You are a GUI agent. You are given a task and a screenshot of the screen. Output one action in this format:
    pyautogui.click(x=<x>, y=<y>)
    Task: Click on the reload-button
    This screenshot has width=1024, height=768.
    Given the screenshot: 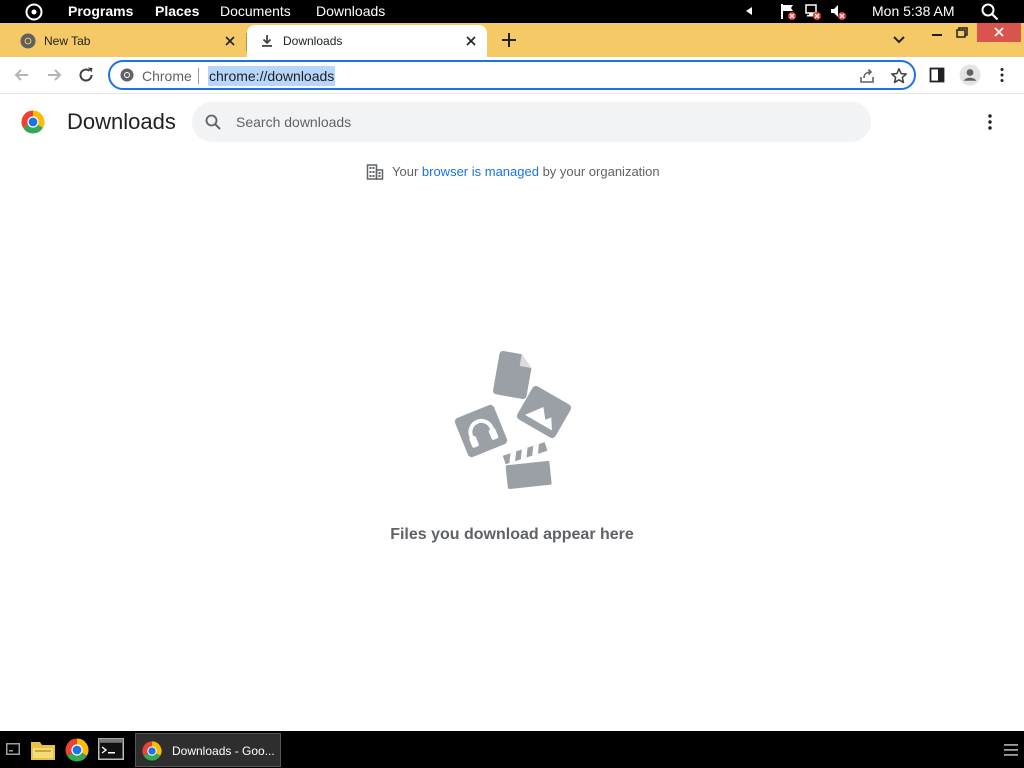 What is the action you would take?
    pyautogui.click(x=86, y=75)
    